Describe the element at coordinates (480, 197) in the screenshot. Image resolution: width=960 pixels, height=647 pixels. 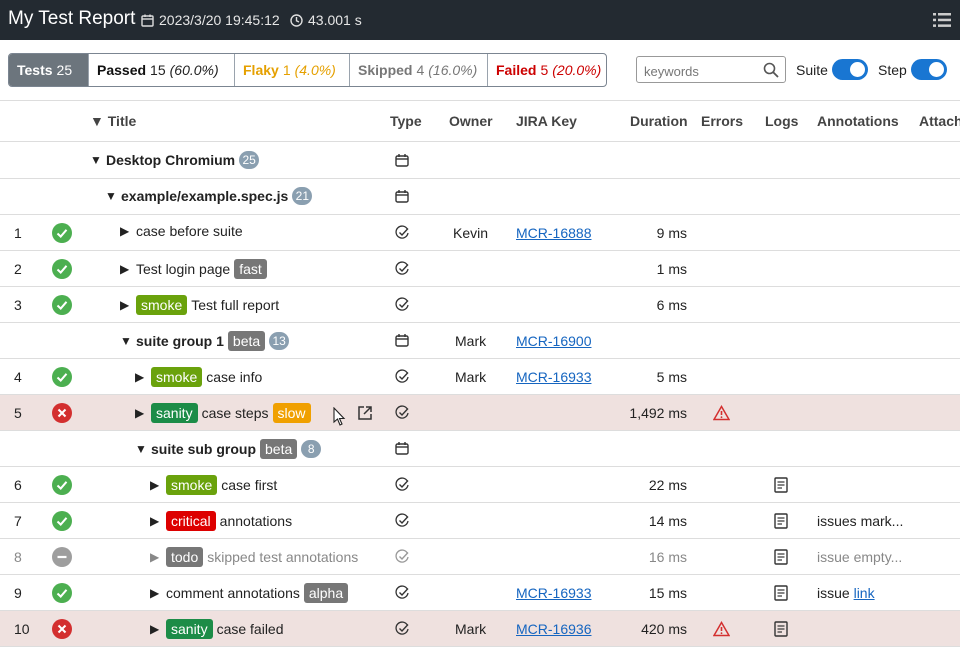
I see `suite-row: ▼ example/example.spec.js 21` at that location.